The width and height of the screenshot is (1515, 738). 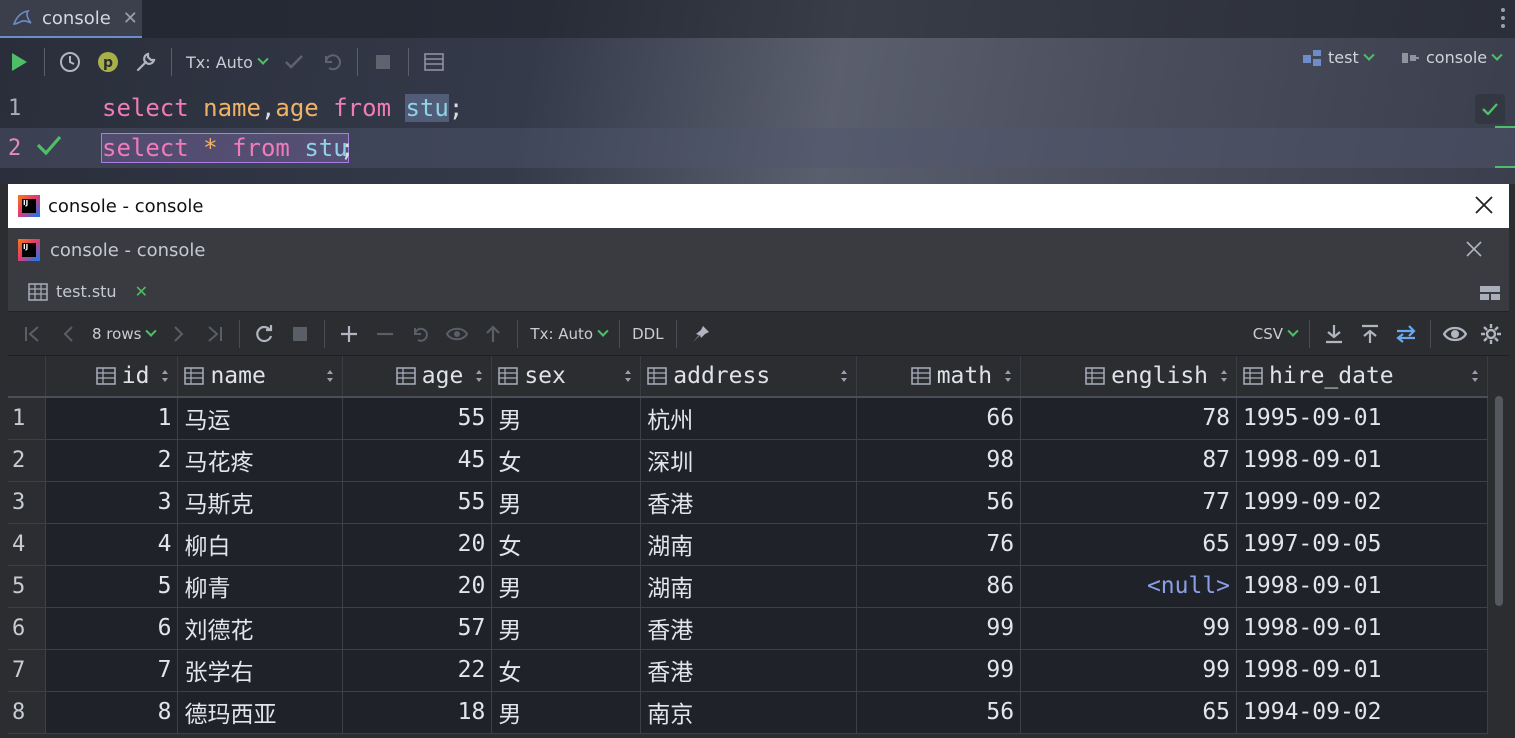 I want to click on cell-name: 马花疼, so click(x=260, y=460).